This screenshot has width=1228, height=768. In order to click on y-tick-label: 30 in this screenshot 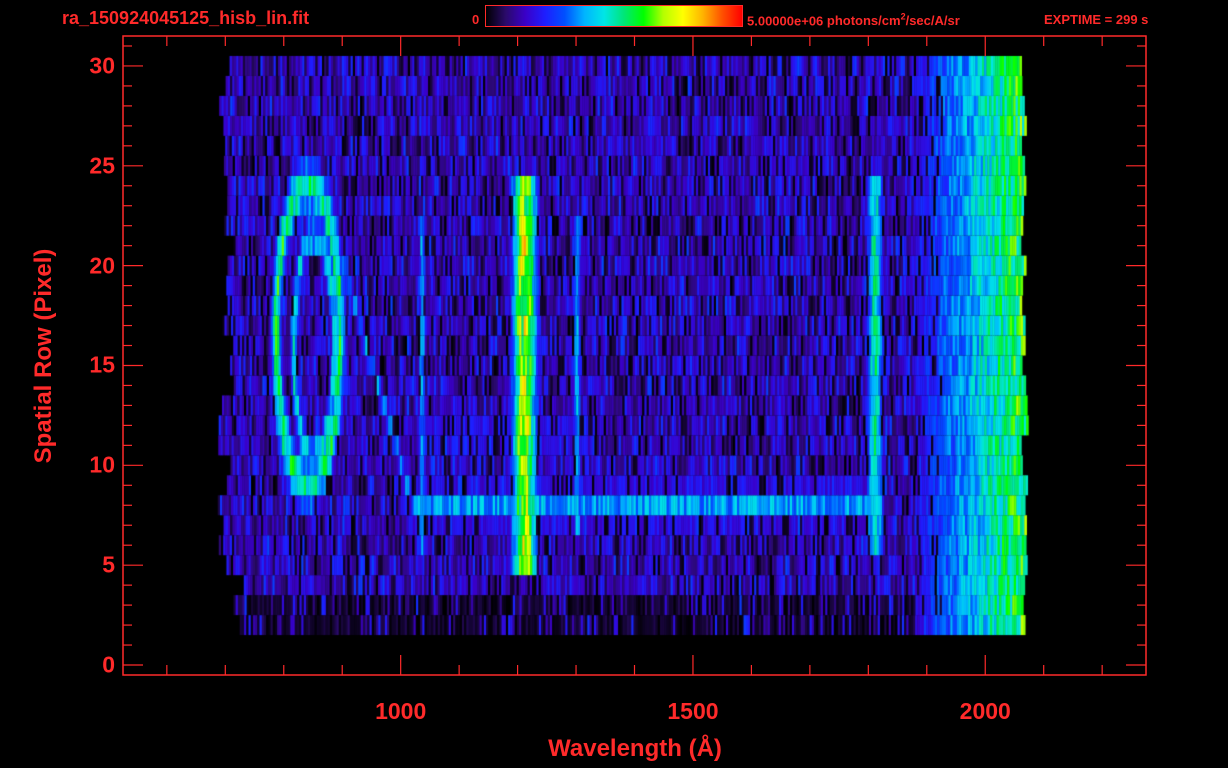, I will do `click(102, 65)`.